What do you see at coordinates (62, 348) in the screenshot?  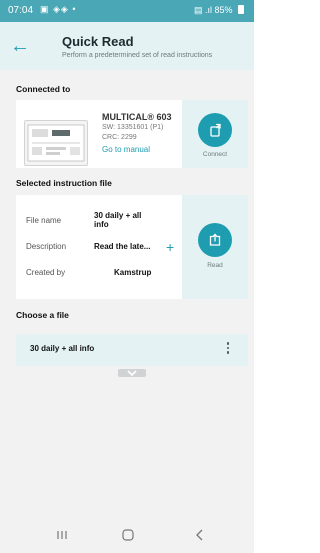 I see `file-list-item-name: 30 daily + all info` at bounding box center [62, 348].